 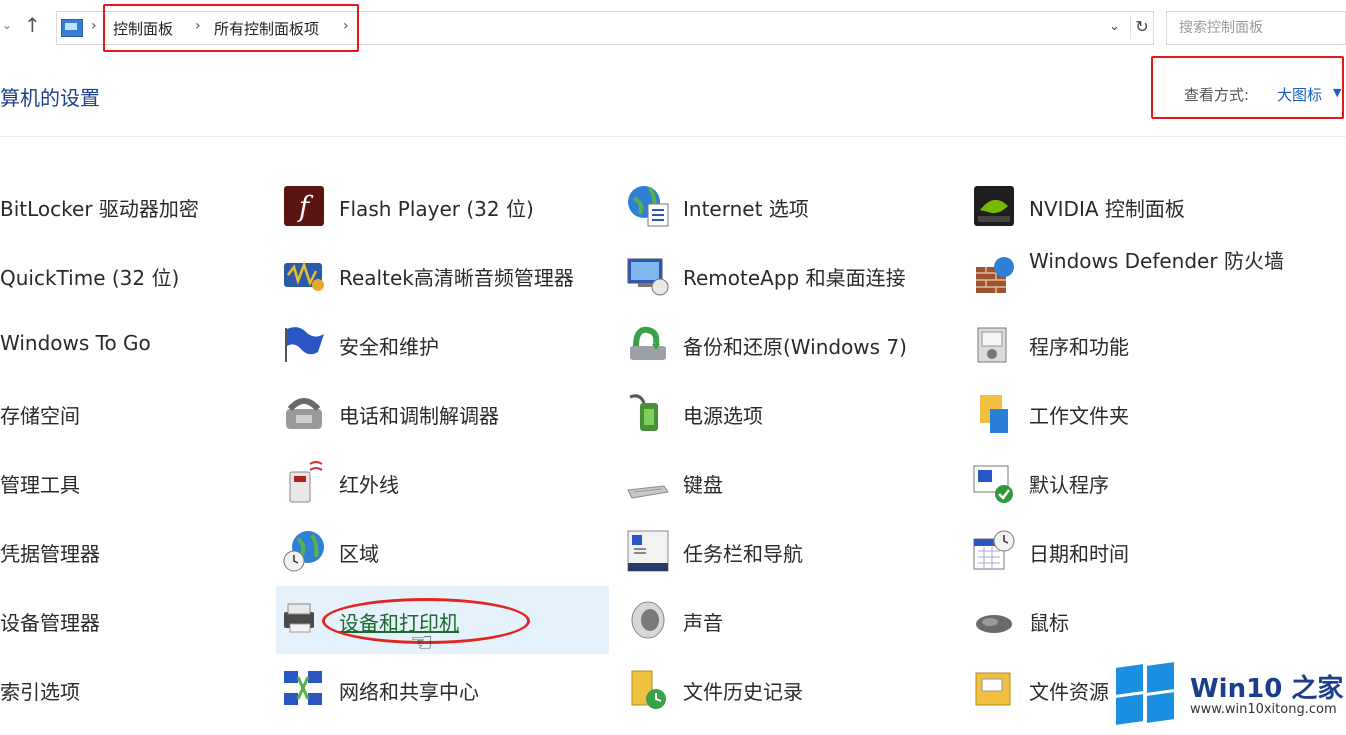 What do you see at coordinates (99, 209) in the screenshot?
I see `item-label: BitLocker 驱动器加密` at bounding box center [99, 209].